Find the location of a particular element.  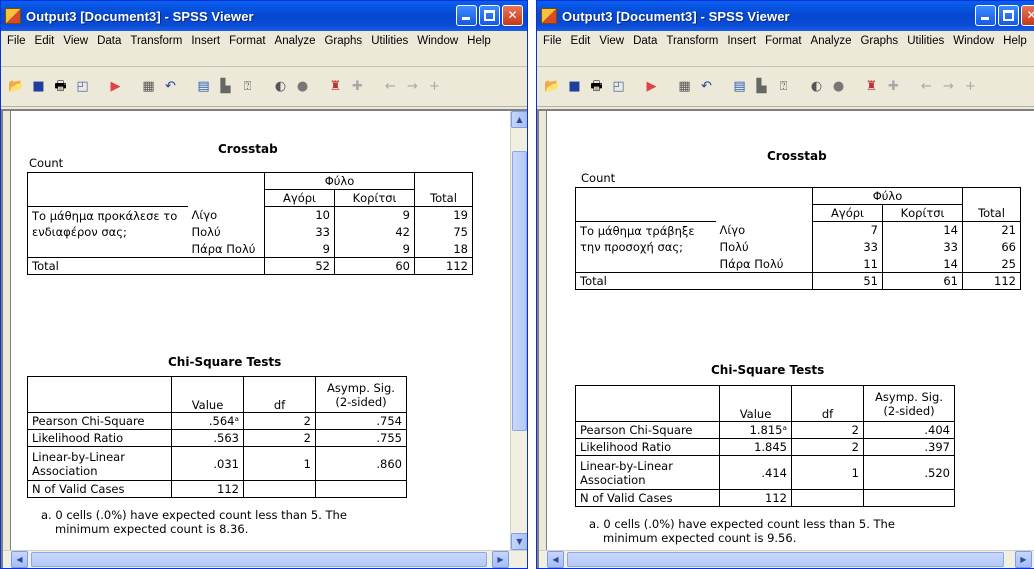

row-label: Linear-by-Linear Association is located at coordinates (99, 463).